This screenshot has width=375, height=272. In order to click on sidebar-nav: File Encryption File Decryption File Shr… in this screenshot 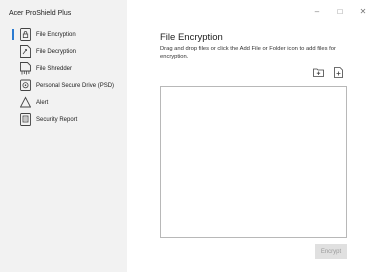, I will do `click(63, 77)`.